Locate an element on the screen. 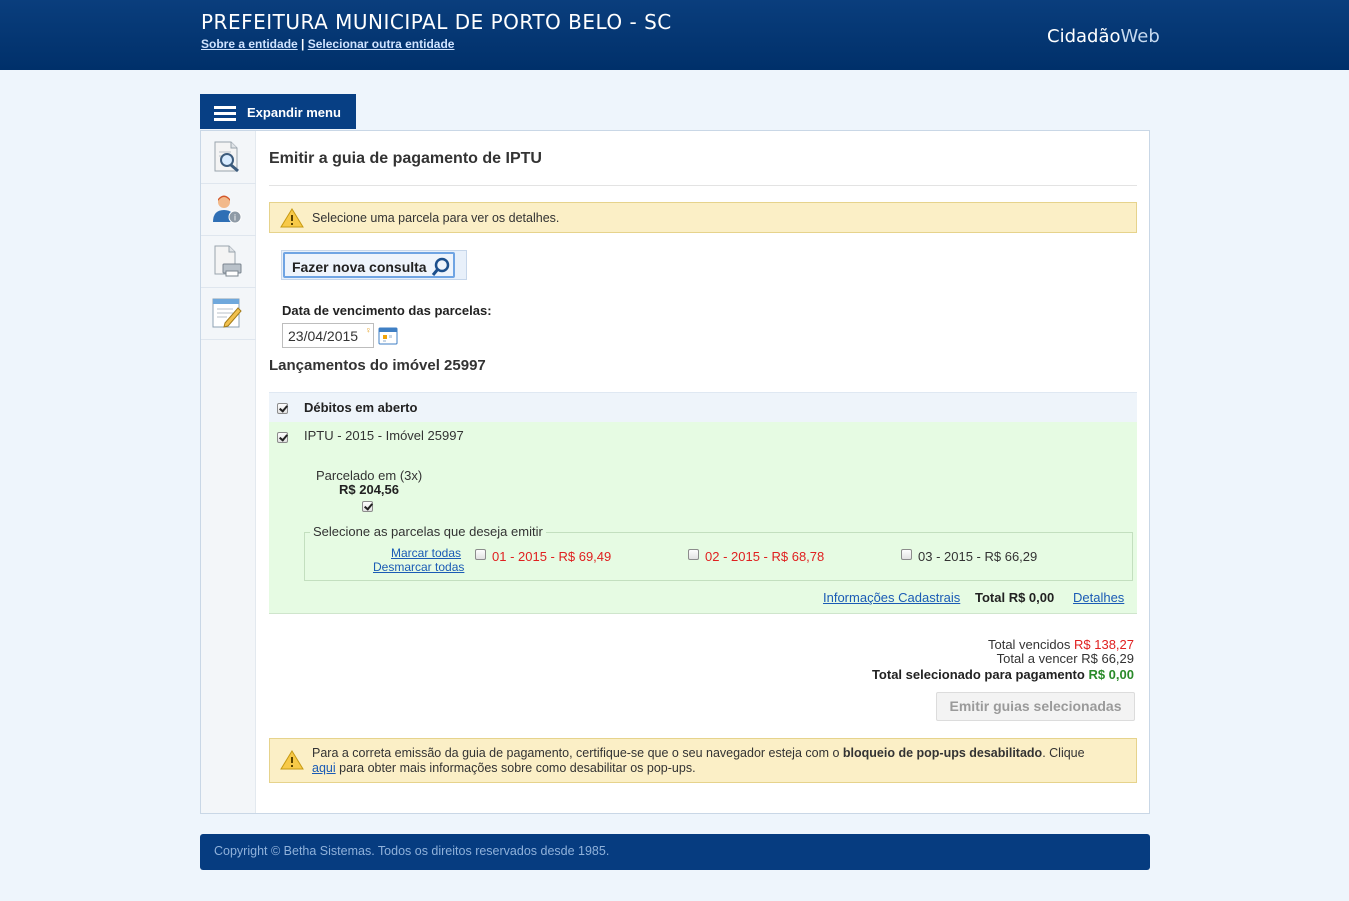 Image resolution: width=1349 pixels, height=901 pixels. cidadao-web-logo: CidadãoWeb is located at coordinates (1103, 36).